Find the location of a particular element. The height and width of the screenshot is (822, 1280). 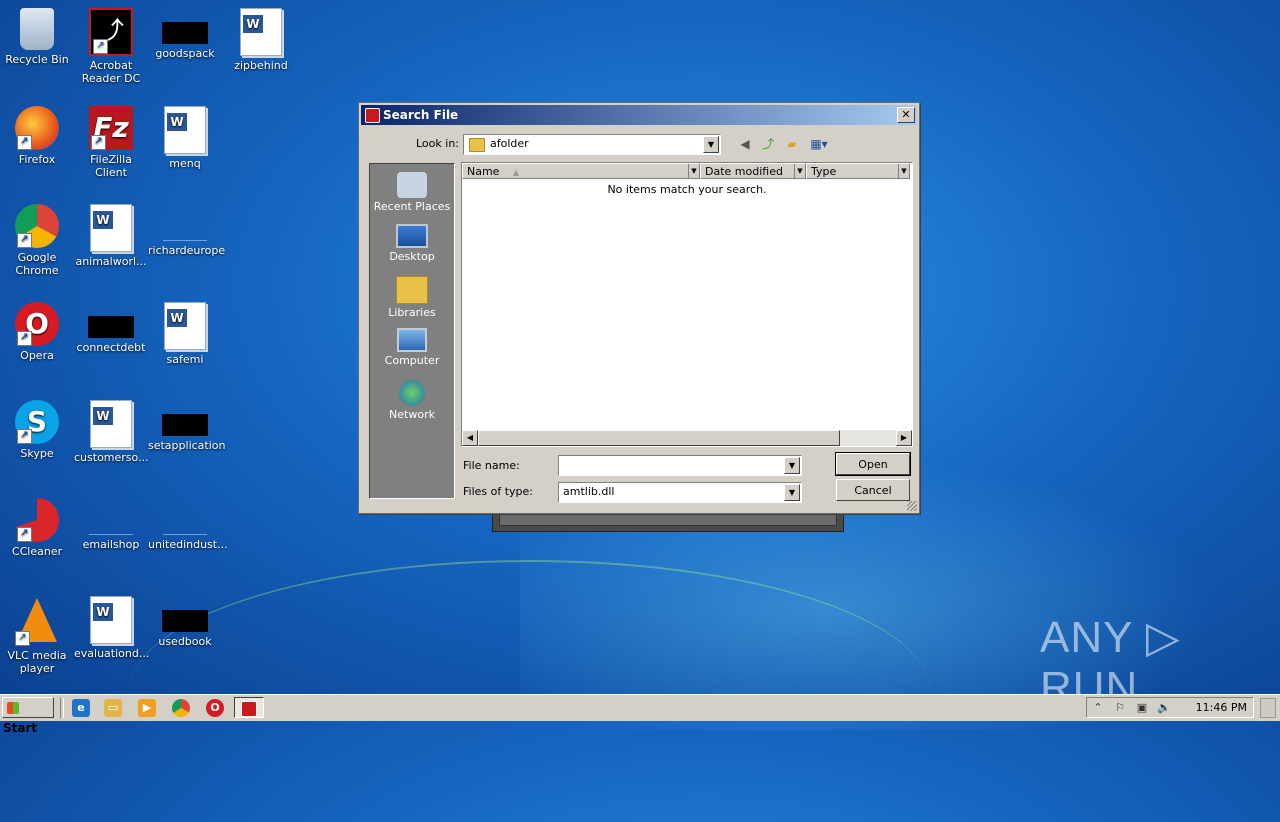

desktop-icon-label: setapplication is located at coordinates (187, 445).